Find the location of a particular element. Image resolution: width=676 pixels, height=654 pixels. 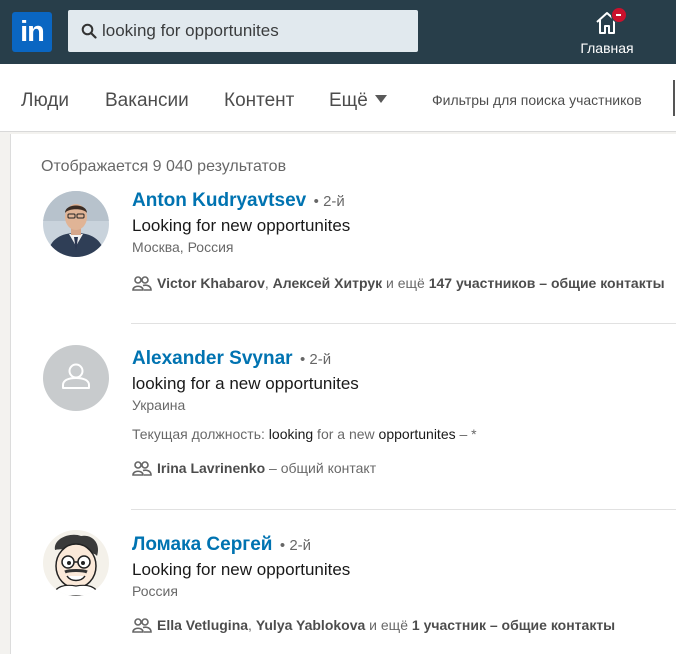

shared-connections: Irina Lavrinenko – общий контакт is located at coordinates (254, 468).